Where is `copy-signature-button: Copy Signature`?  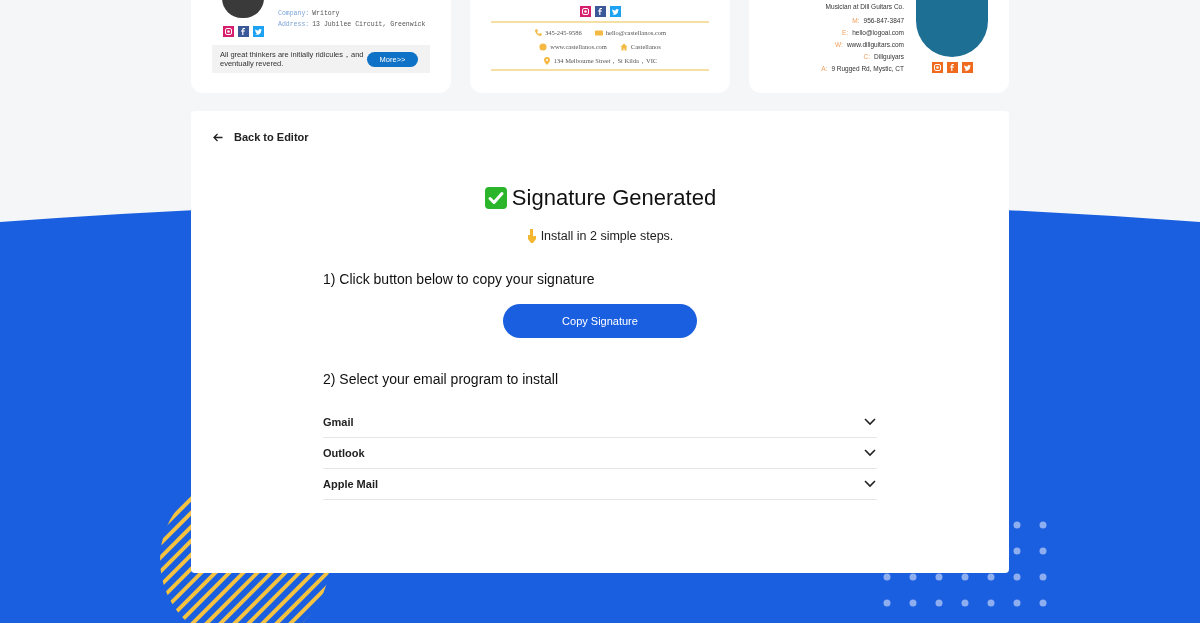
copy-signature-button: Copy Signature is located at coordinates (600, 321).